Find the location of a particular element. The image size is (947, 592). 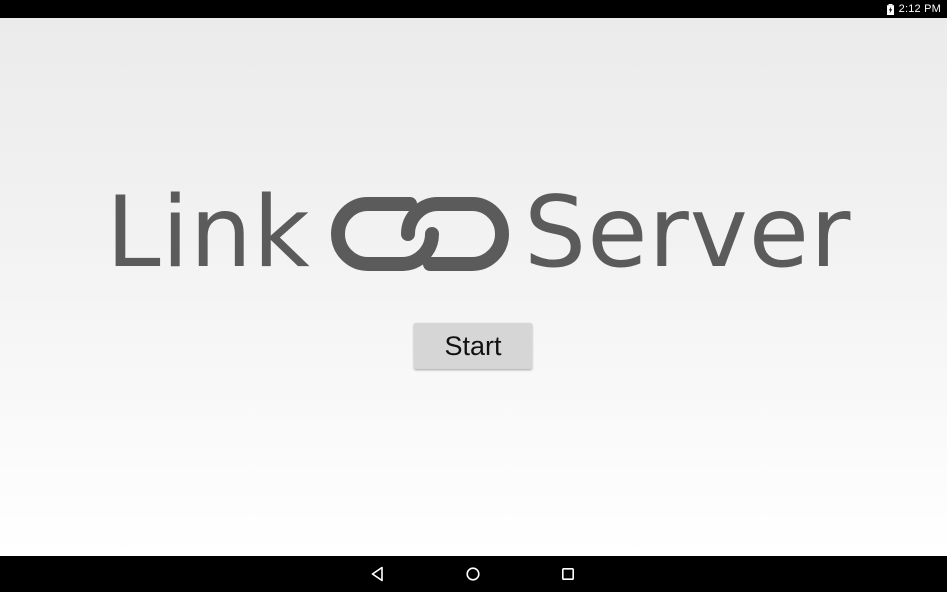

logo-word-server: Server is located at coordinates (688, 233).